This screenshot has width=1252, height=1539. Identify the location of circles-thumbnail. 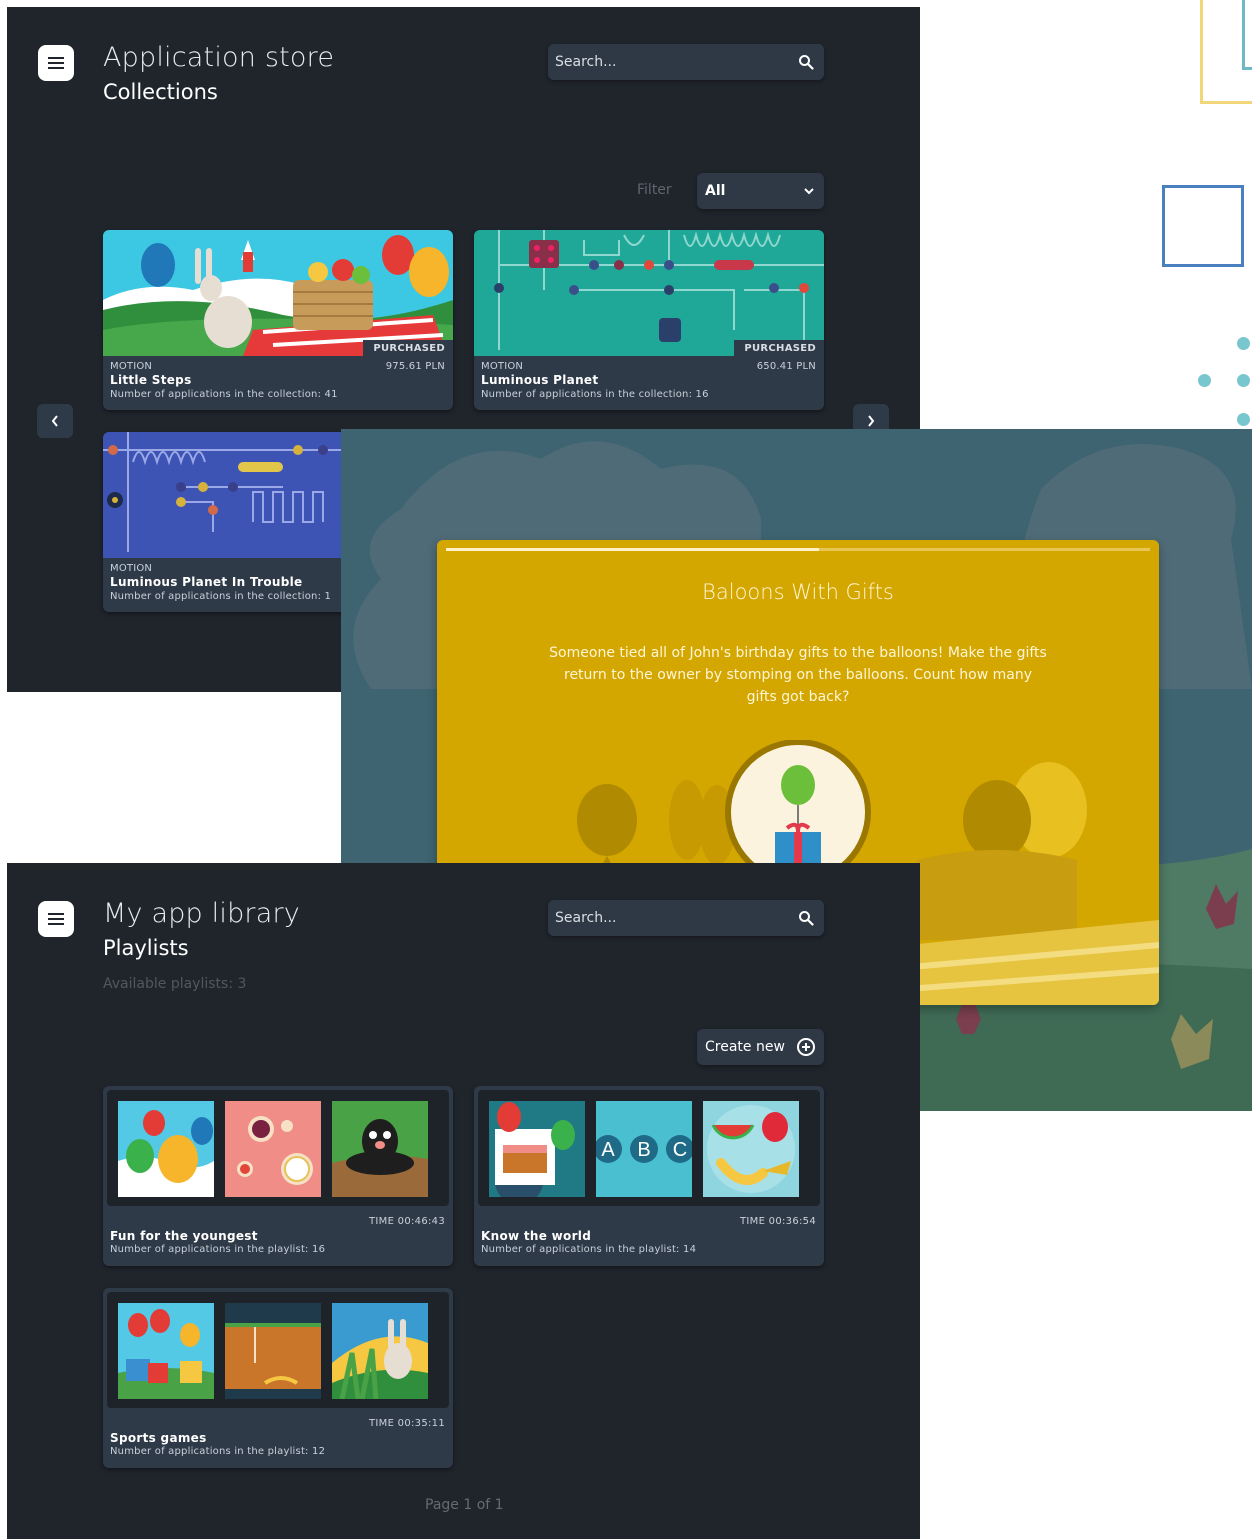
(273, 1149).